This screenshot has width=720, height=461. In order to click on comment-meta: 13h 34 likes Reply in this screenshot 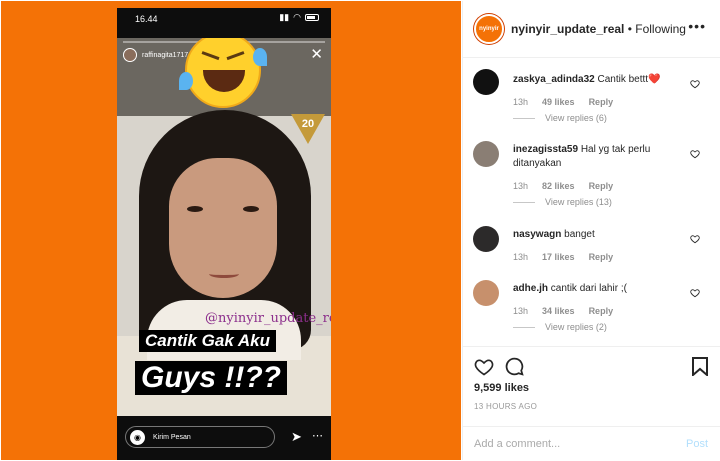, I will do `click(563, 311)`.